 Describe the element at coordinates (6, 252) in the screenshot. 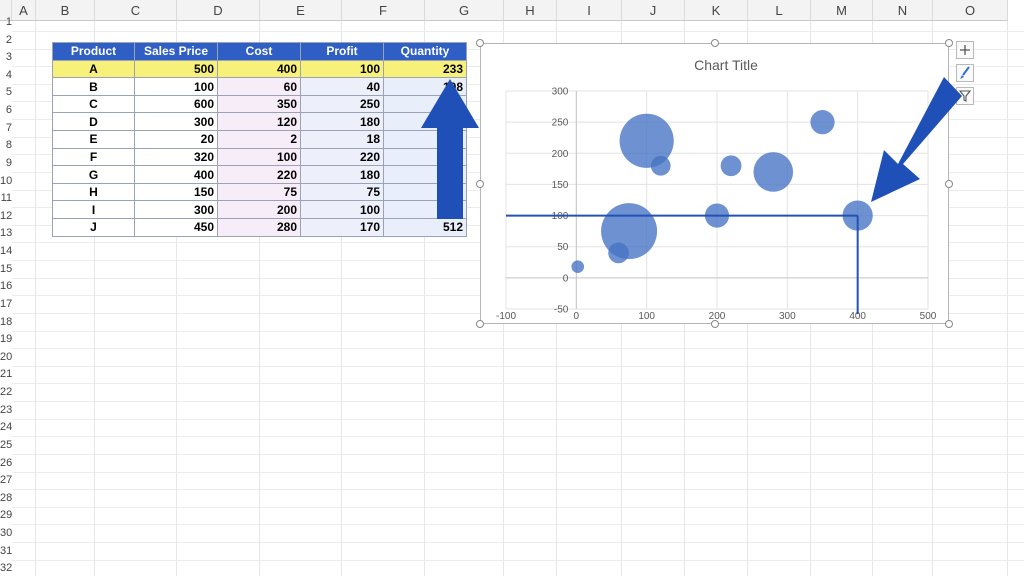

I see `row-header-14: 14` at that location.